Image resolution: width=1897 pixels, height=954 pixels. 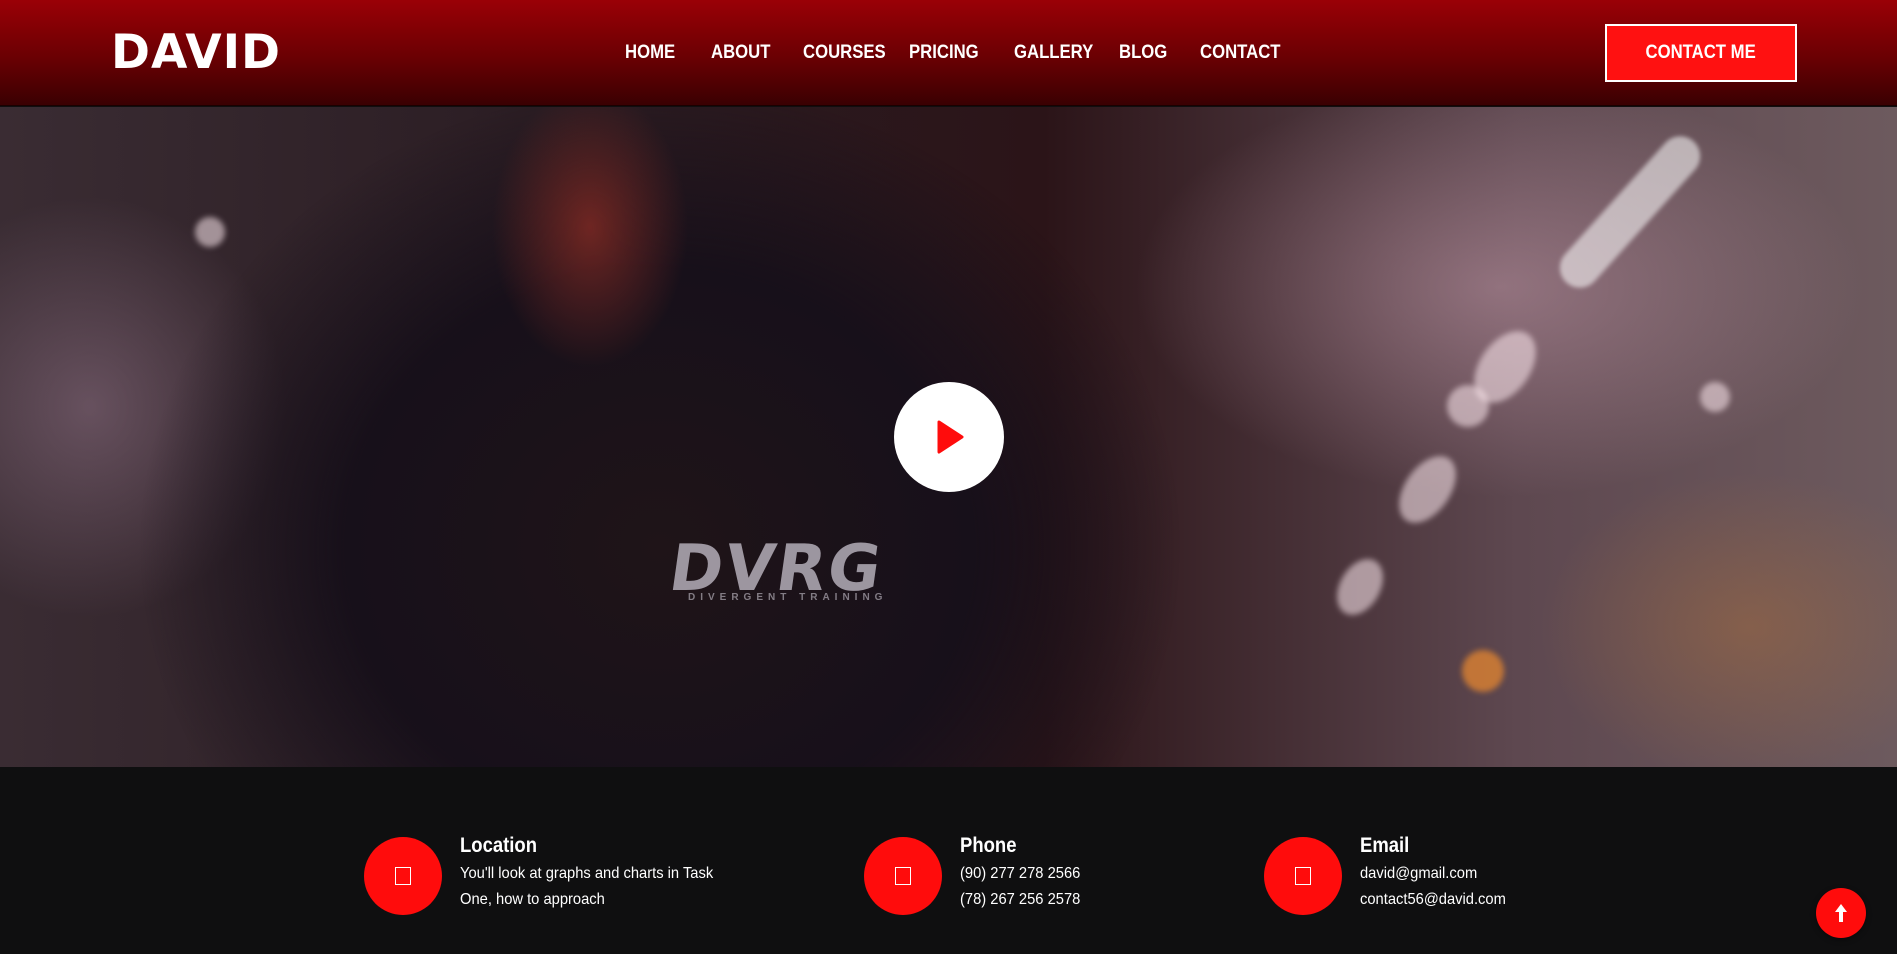 I want to click on ceiling-light, so click(x=1630, y=212).